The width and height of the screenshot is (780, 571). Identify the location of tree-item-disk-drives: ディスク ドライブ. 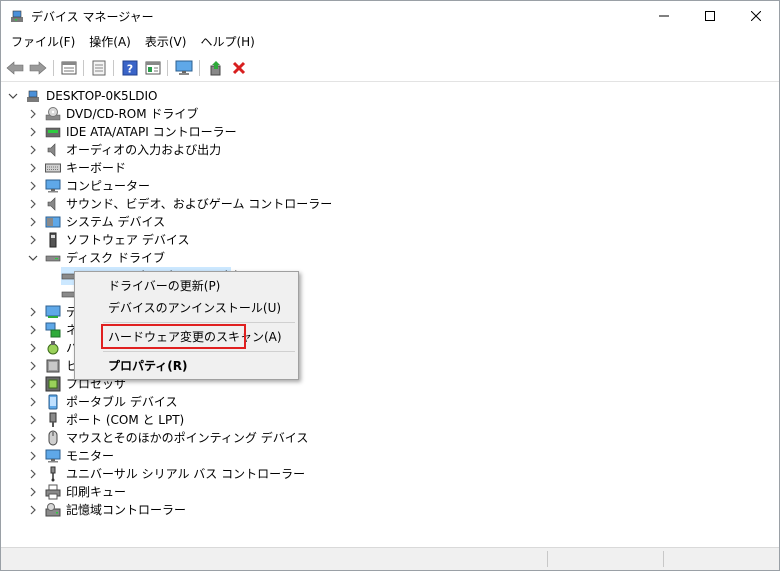
(96, 258).